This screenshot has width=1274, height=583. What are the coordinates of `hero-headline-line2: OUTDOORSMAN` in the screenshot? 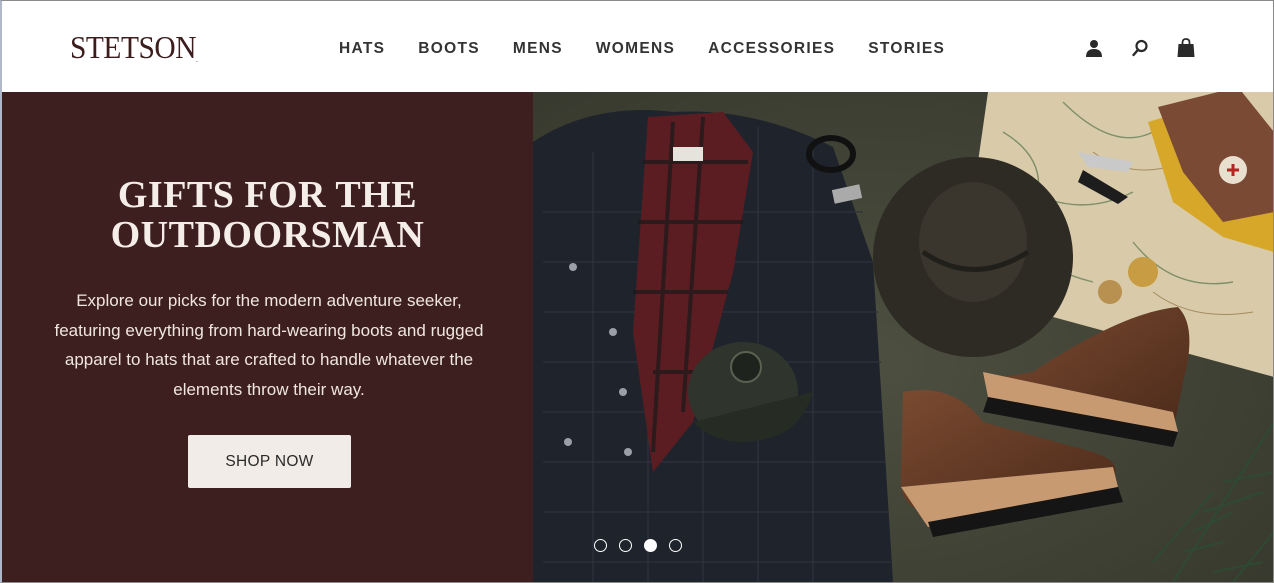 It's located at (267, 235).